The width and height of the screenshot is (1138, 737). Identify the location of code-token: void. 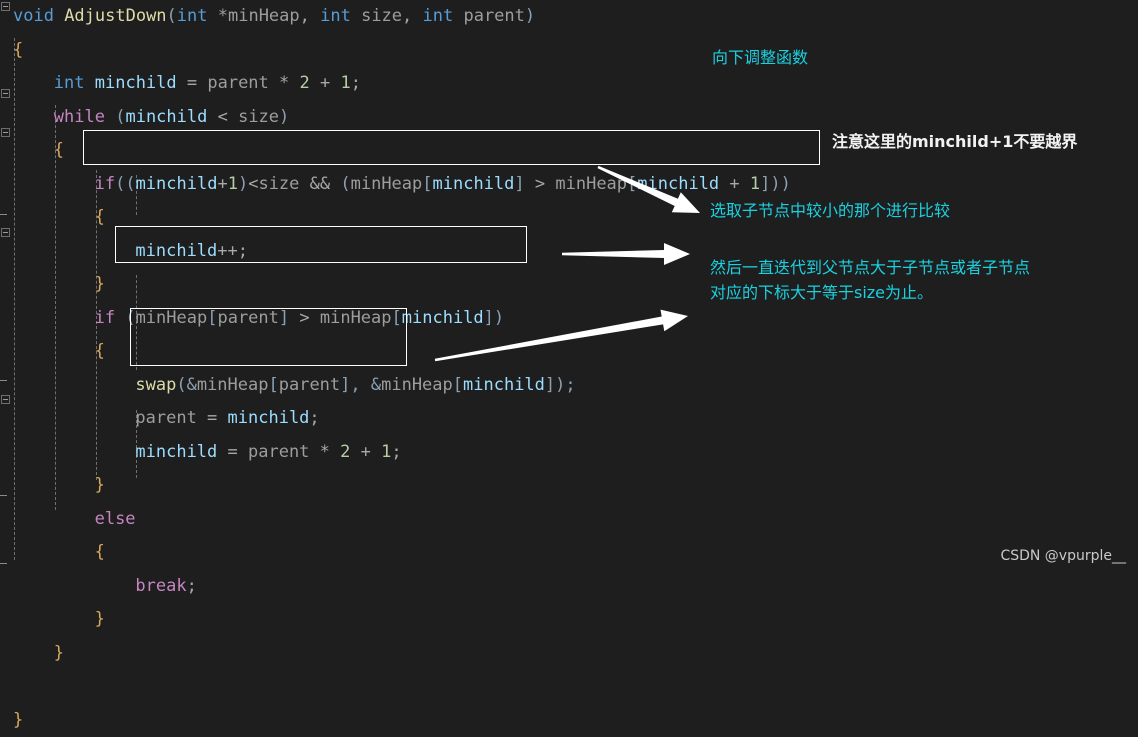
(38, 16).